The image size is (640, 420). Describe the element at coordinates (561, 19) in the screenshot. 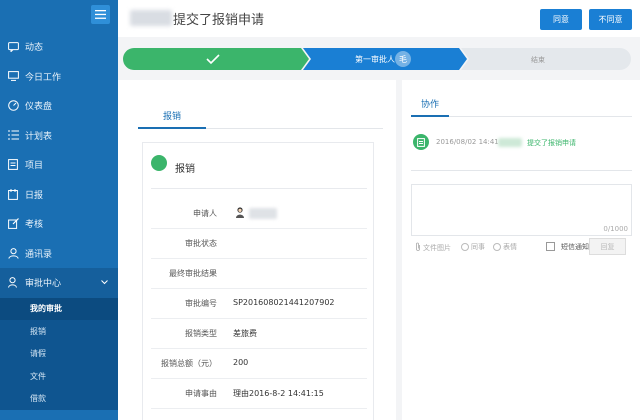

I see `agree-button: 同意` at that location.